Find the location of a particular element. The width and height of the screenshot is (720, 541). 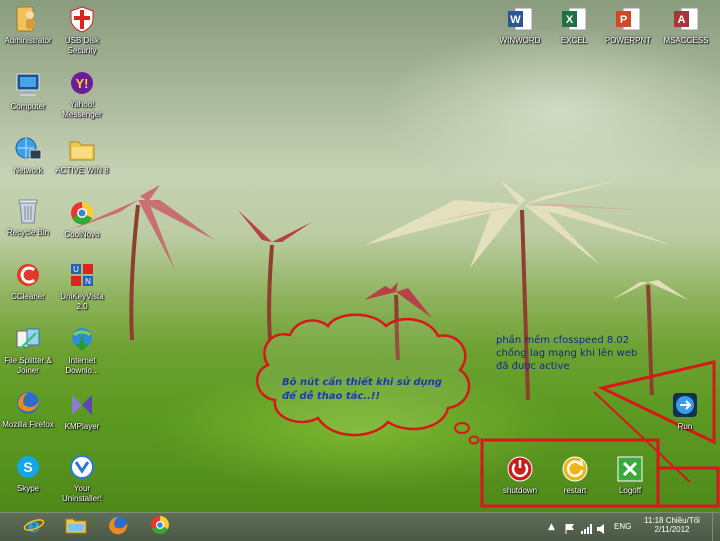

file-explorer-icon is located at coordinates (76, 527).